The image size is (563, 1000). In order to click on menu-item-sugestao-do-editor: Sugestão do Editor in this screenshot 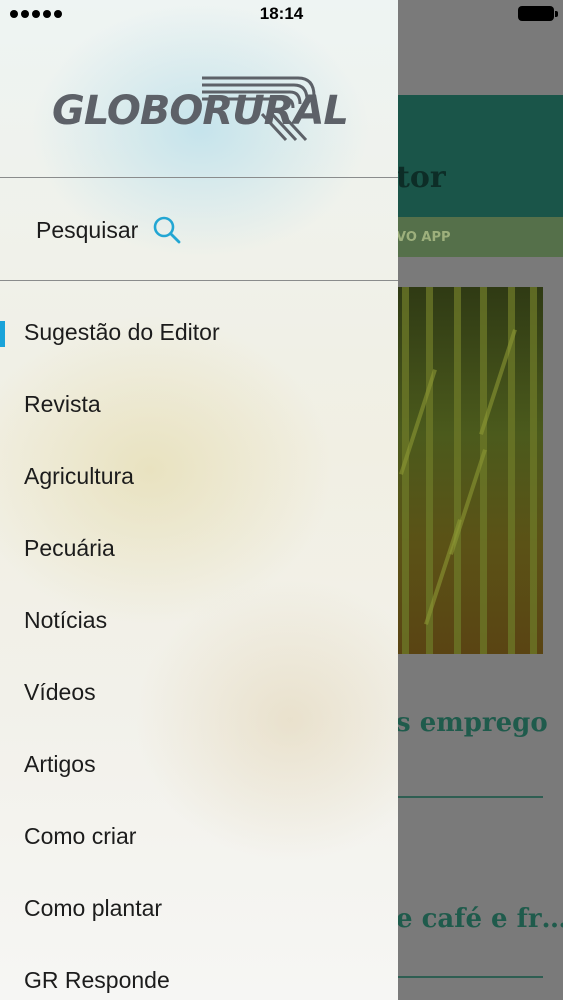, I will do `click(199, 333)`.